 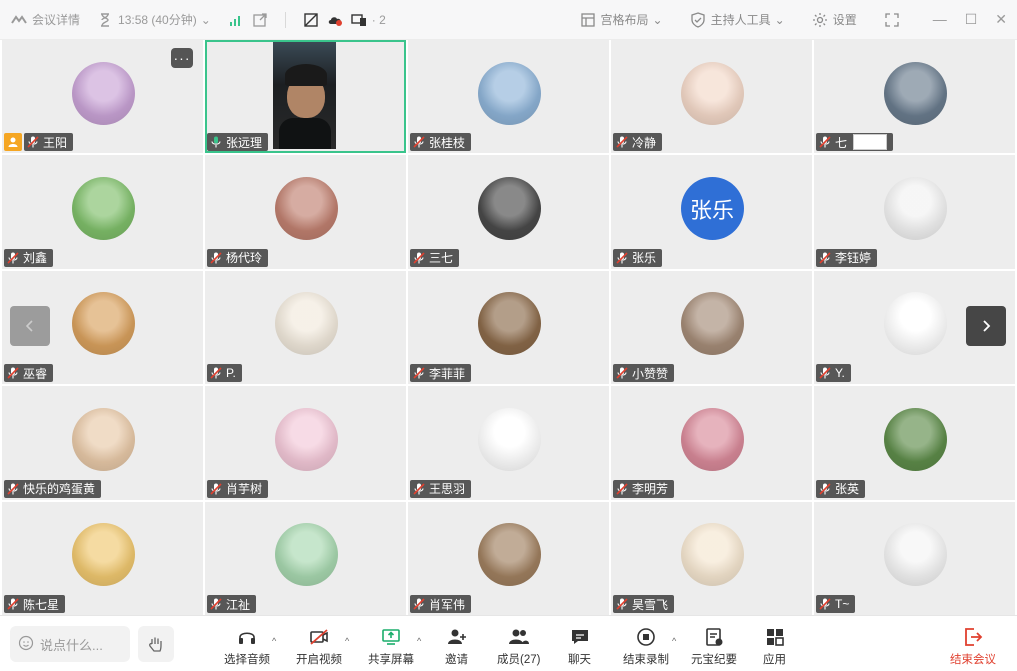 What do you see at coordinates (236, 20) in the screenshot?
I see `signal-icon` at bounding box center [236, 20].